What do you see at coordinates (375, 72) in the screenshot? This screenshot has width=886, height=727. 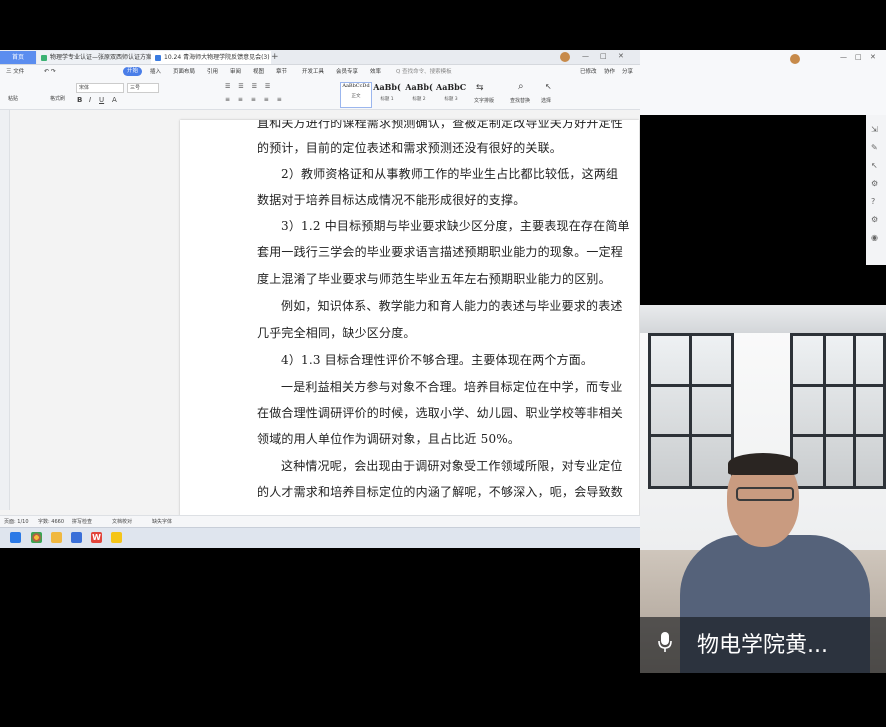 I see `menu-efficiency: 效率` at bounding box center [375, 72].